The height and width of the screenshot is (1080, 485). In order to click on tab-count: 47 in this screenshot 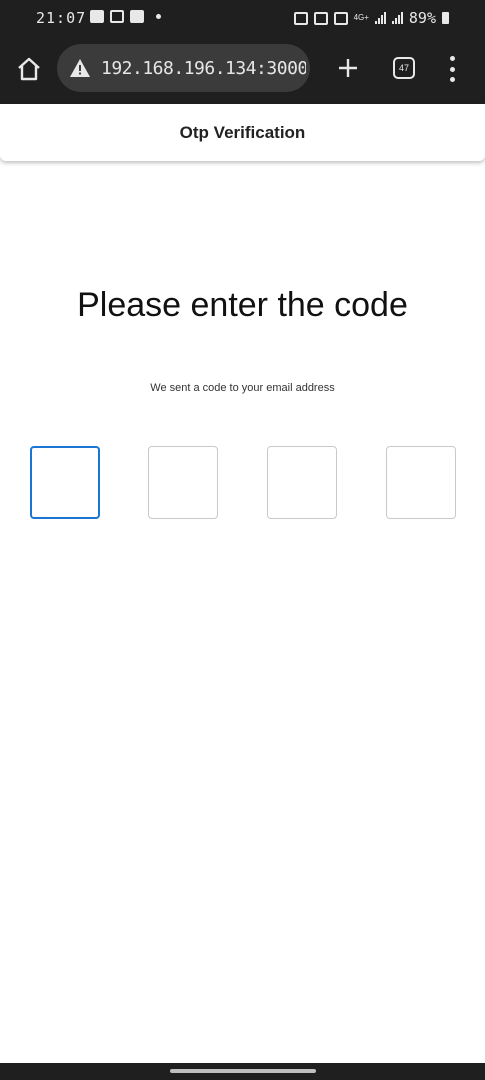, I will do `click(403, 68)`.